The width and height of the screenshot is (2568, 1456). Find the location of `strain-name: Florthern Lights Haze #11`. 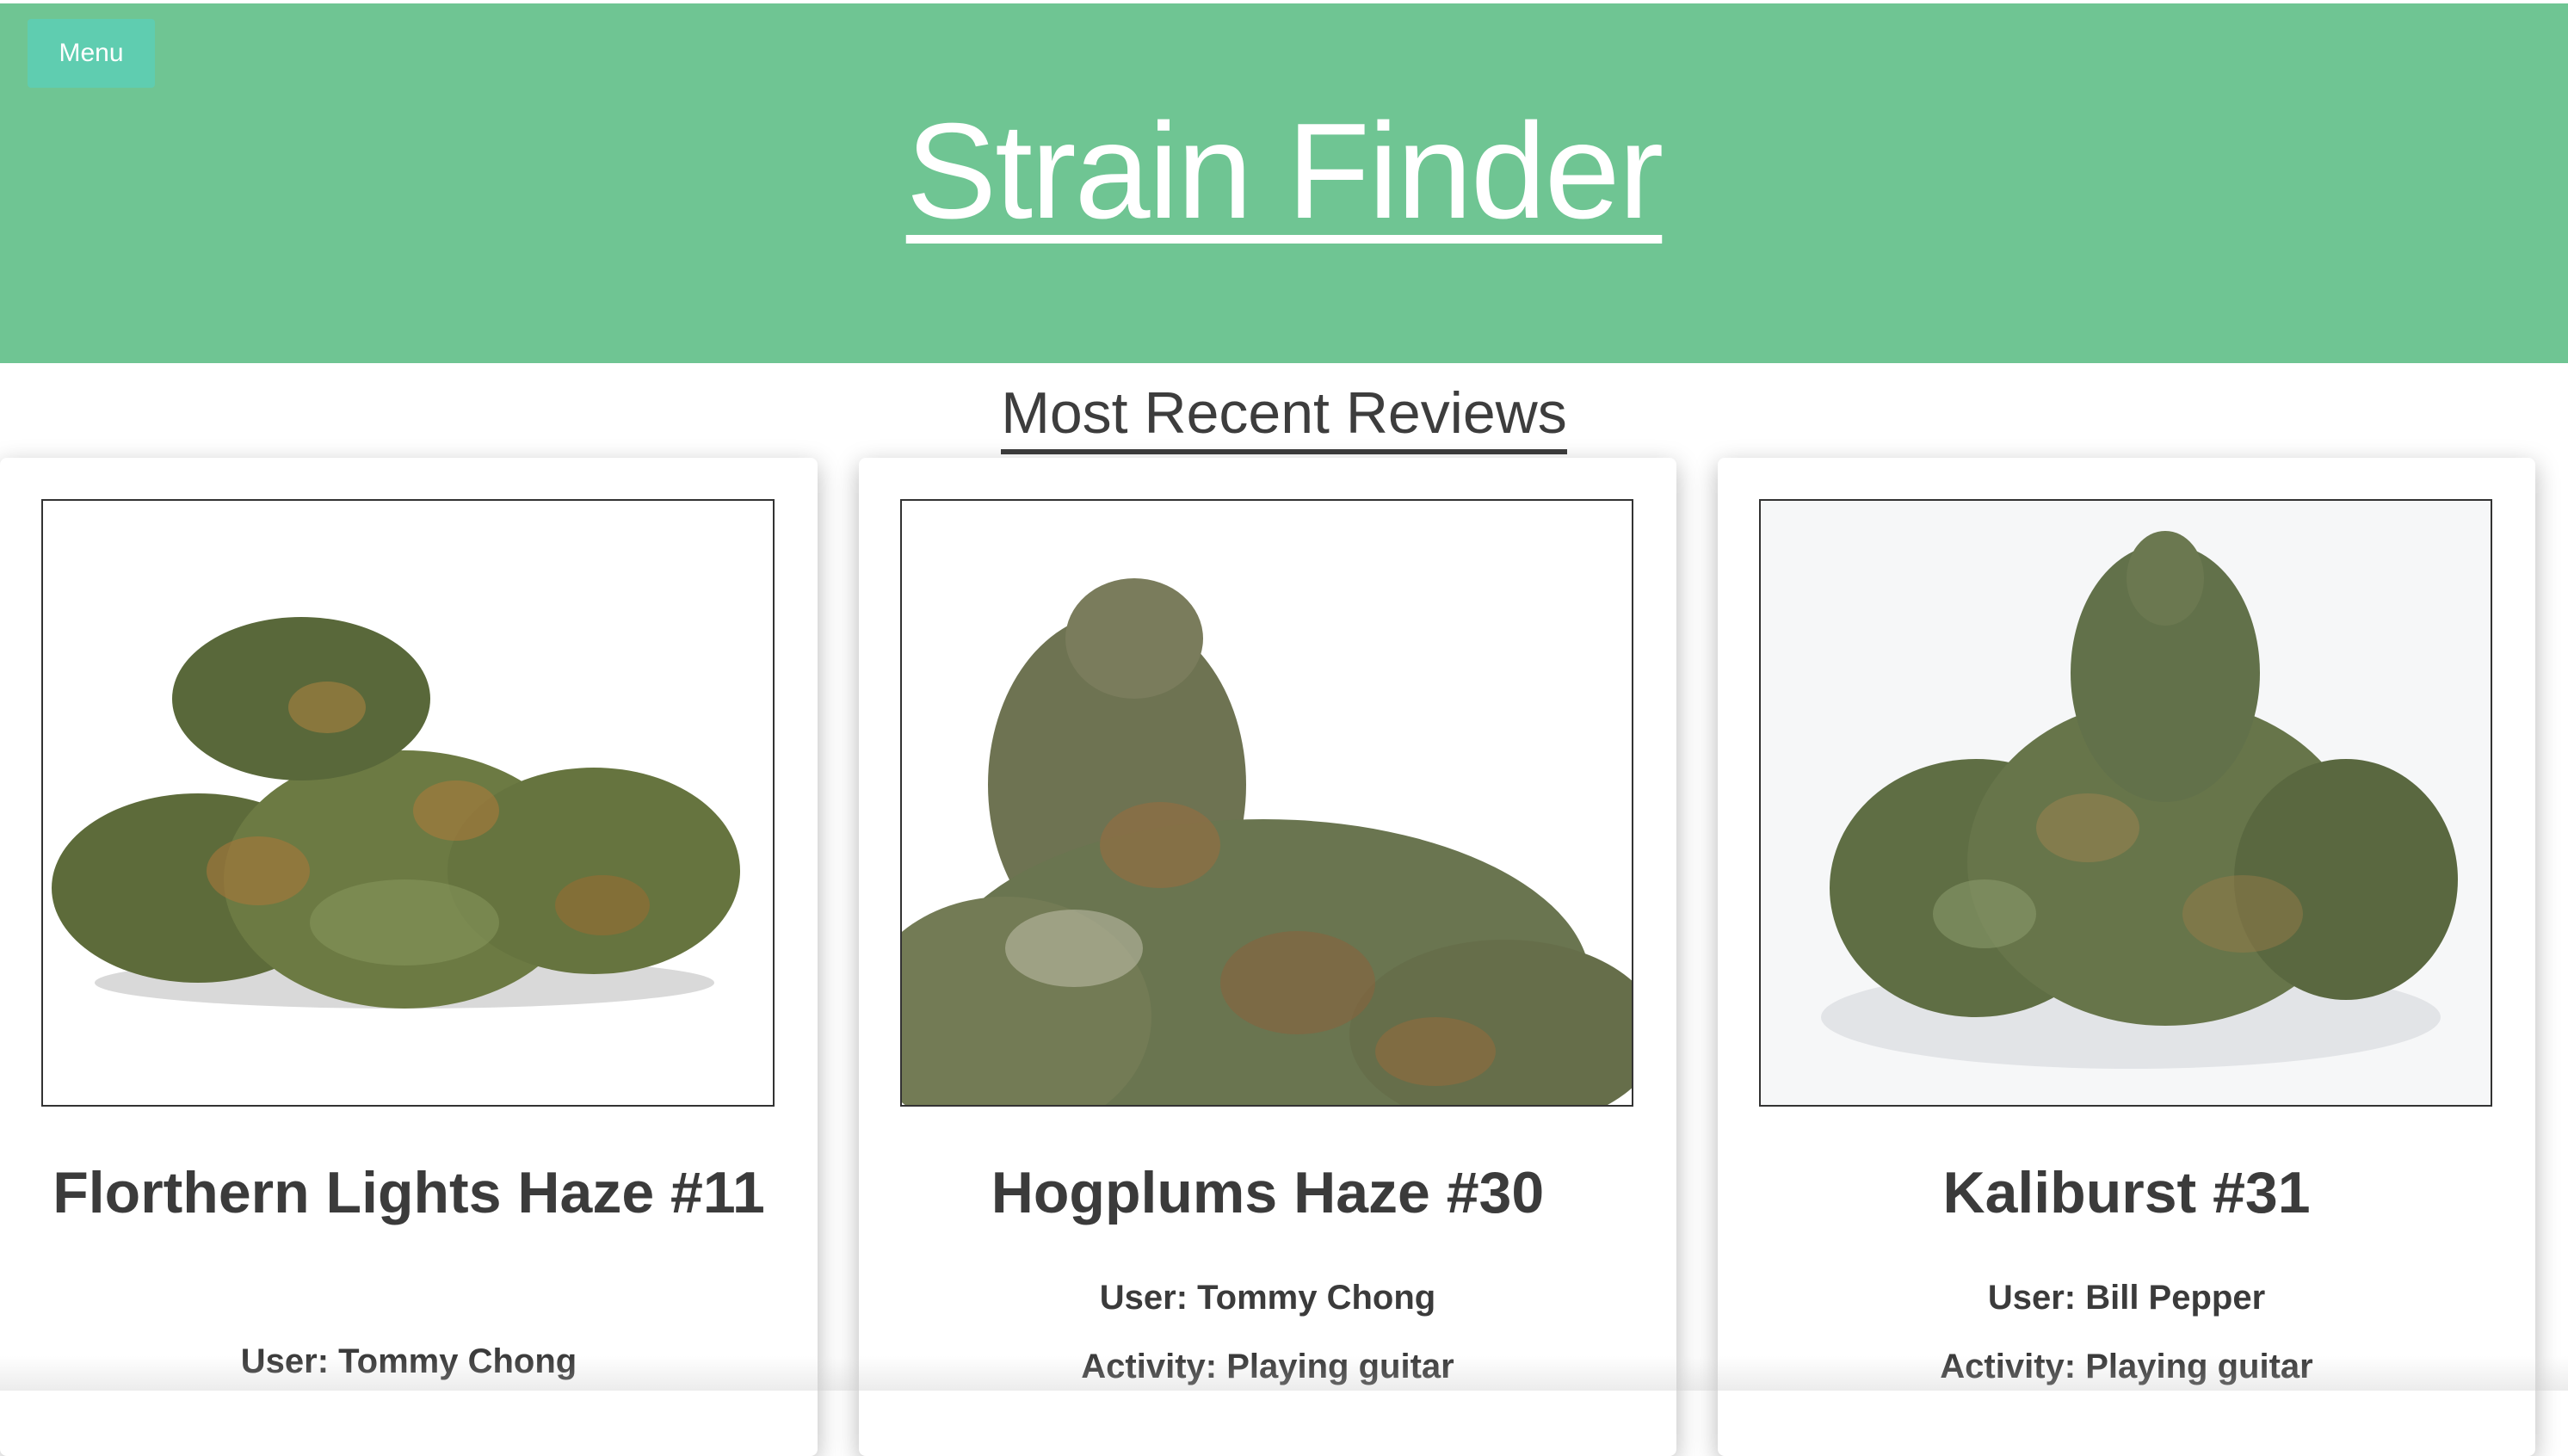

strain-name: Florthern Lights Haze #11 is located at coordinates (408, 1193).